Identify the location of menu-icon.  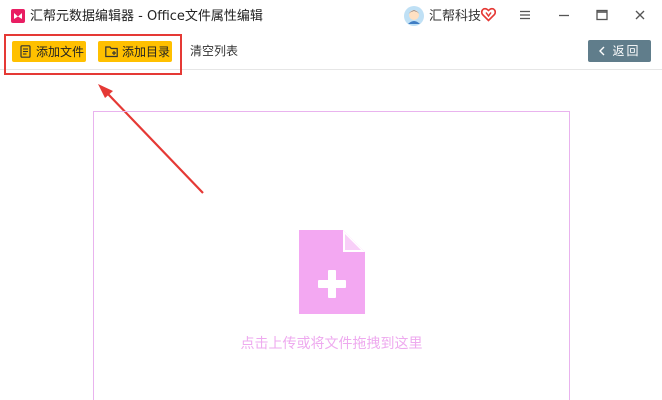
(525, 15).